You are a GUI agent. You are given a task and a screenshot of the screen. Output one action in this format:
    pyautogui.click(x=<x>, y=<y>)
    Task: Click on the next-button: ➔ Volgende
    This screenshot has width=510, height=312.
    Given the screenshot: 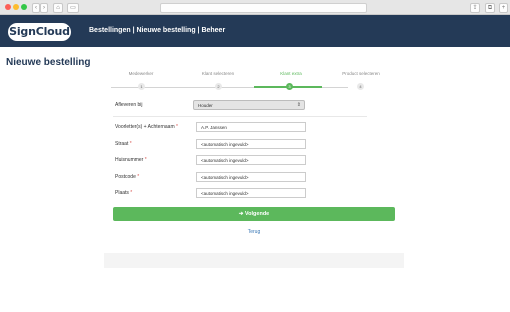 What is the action you would take?
    pyautogui.click(x=254, y=214)
    